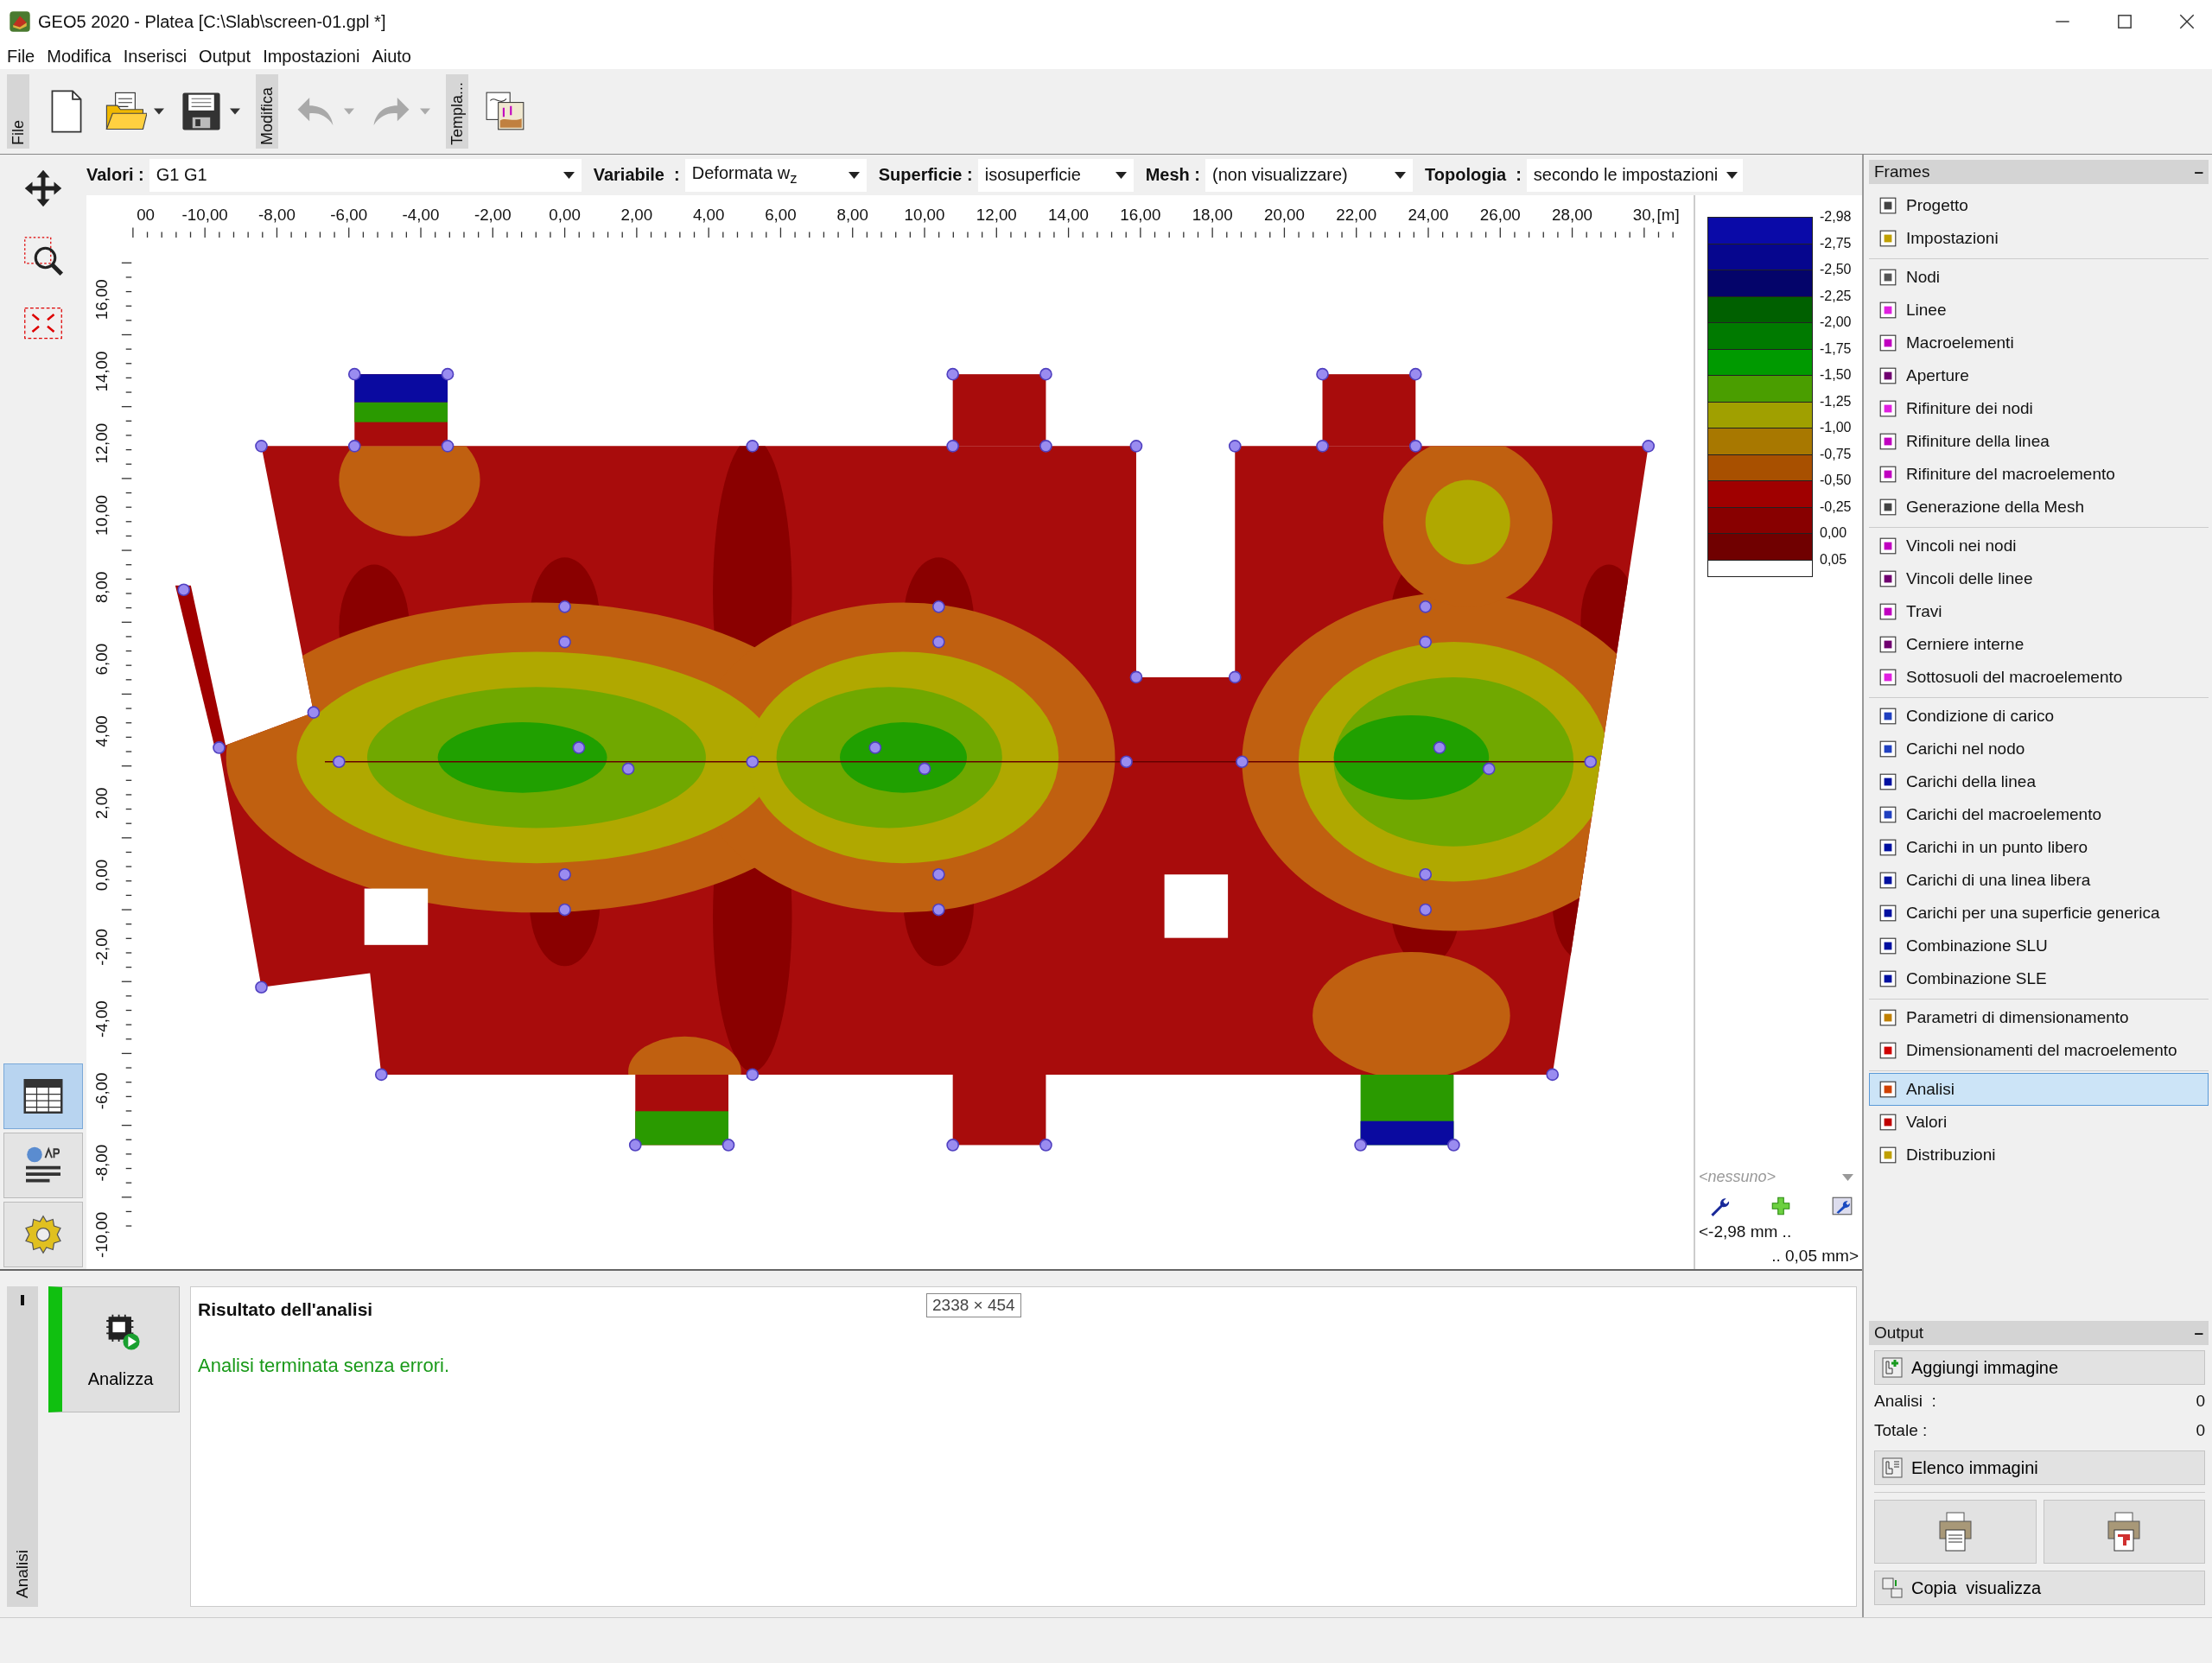 The height and width of the screenshot is (1663, 2212). I want to click on app-logo-icon, so click(20, 22).